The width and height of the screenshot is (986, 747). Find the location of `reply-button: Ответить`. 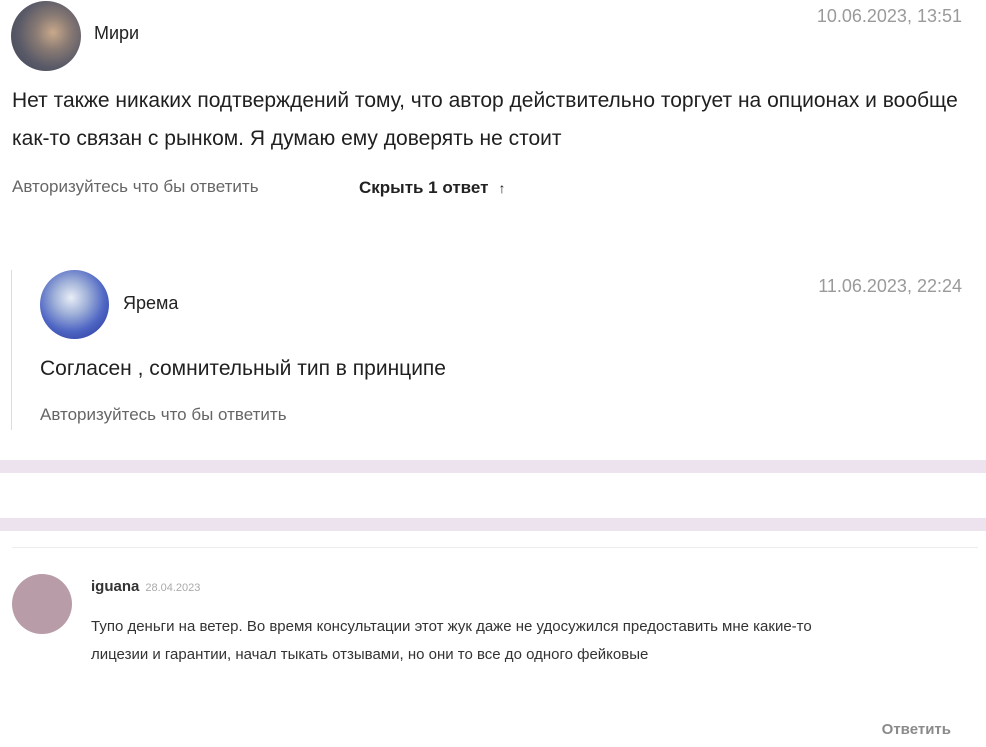

reply-button: Ответить is located at coordinates (916, 729).